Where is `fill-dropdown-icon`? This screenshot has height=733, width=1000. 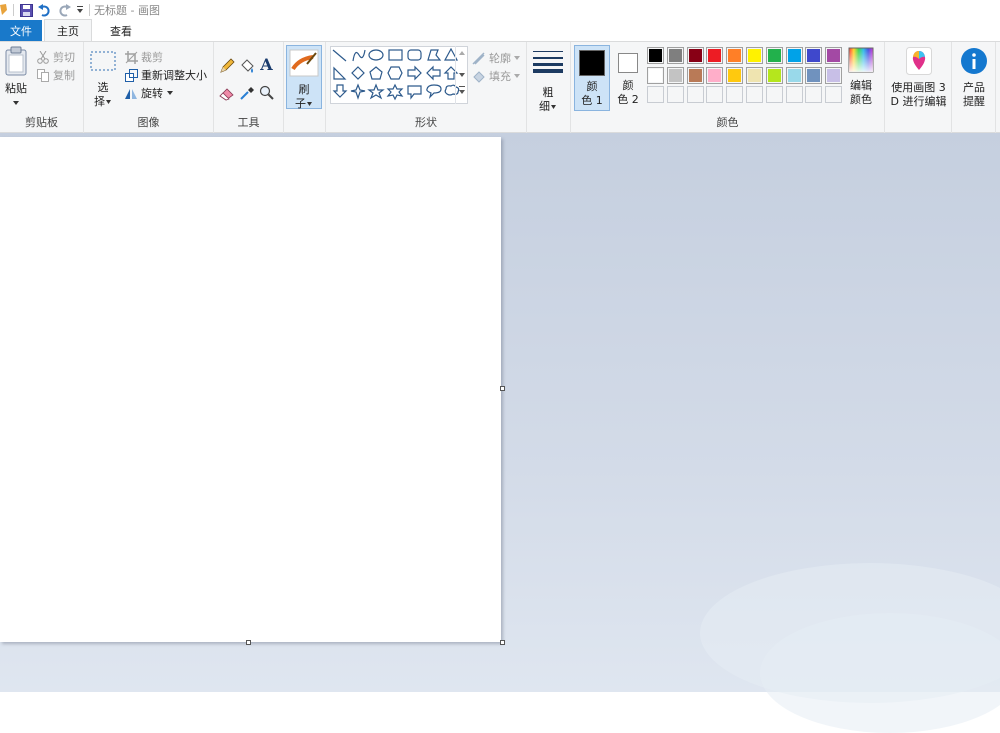 fill-dropdown-icon is located at coordinates (517, 76).